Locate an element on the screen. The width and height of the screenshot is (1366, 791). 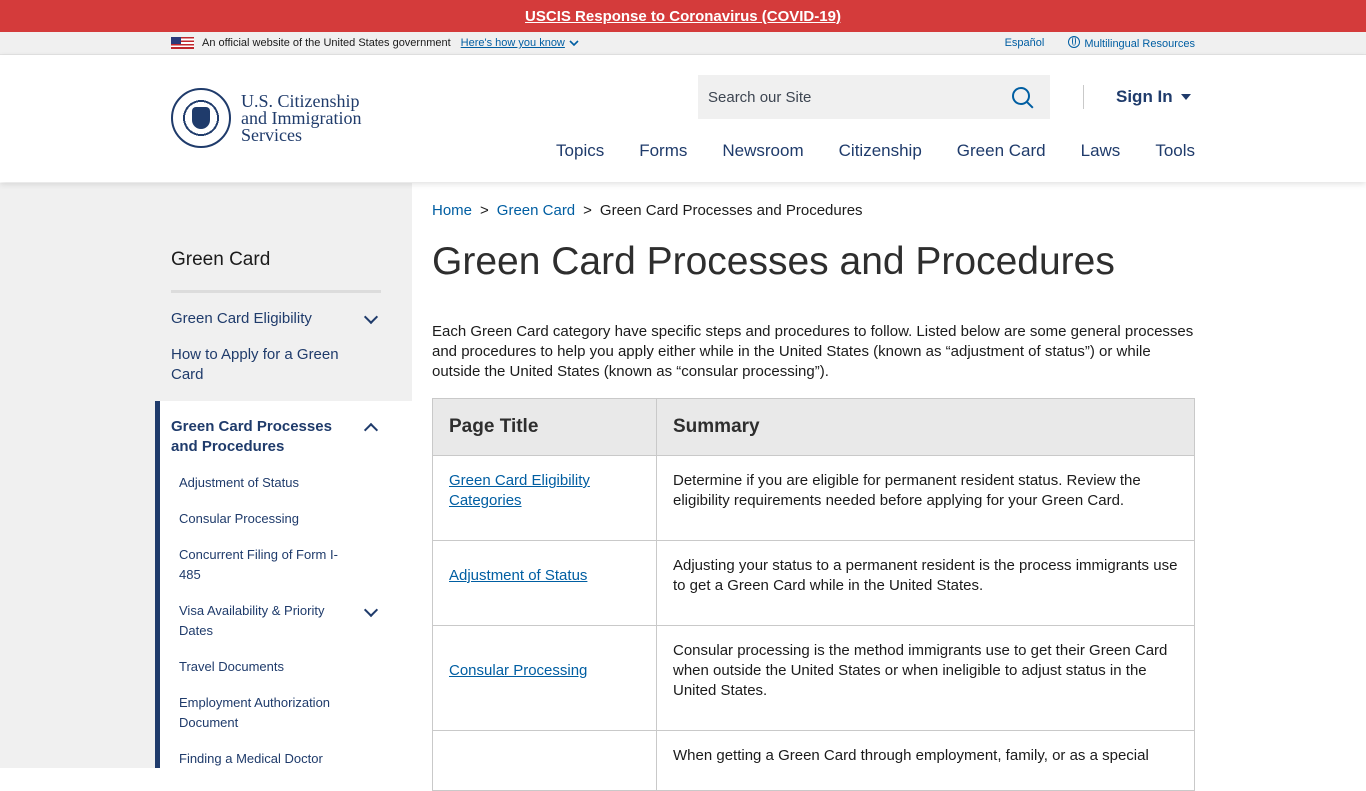
caret-down-icon is located at coordinates (1185, 97).